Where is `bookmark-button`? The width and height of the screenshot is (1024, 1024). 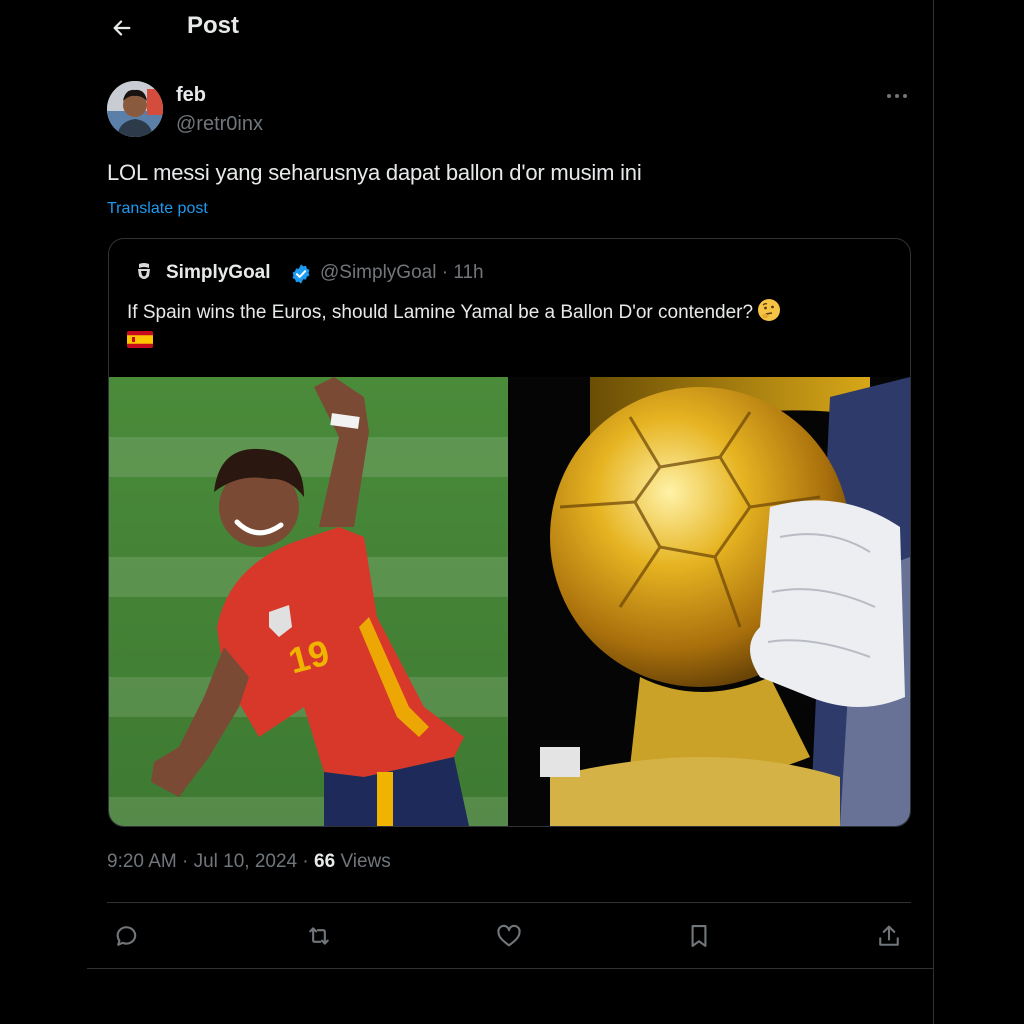 bookmark-button is located at coordinates (699, 936).